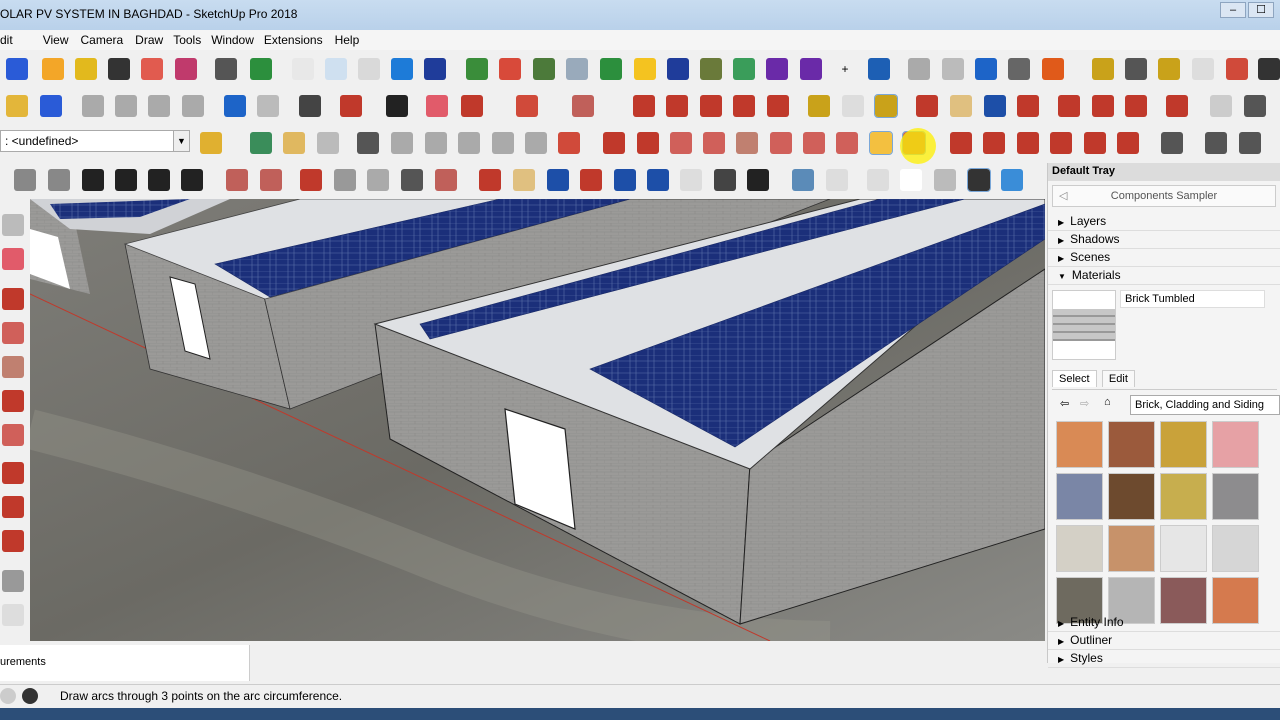 This screenshot has width=1280, height=720. What do you see at coordinates (781, 143) in the screenshot?
I see `polygon-icon` at bounding box center [781, 143].